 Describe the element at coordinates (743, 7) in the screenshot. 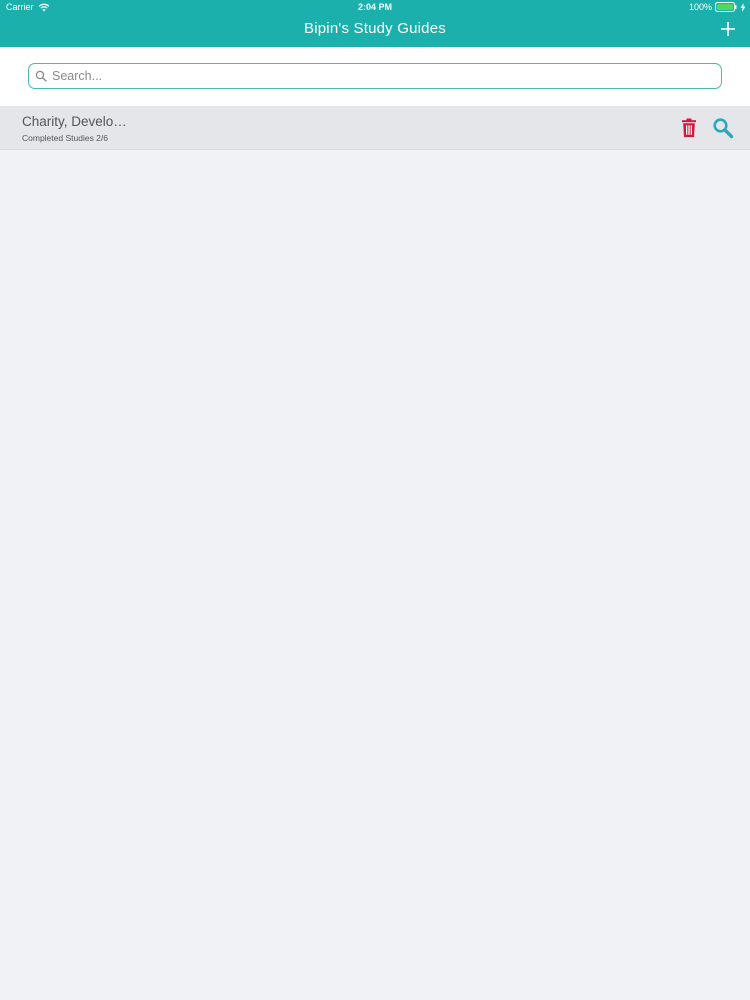

I see `charging-bolt-icon` at that location.